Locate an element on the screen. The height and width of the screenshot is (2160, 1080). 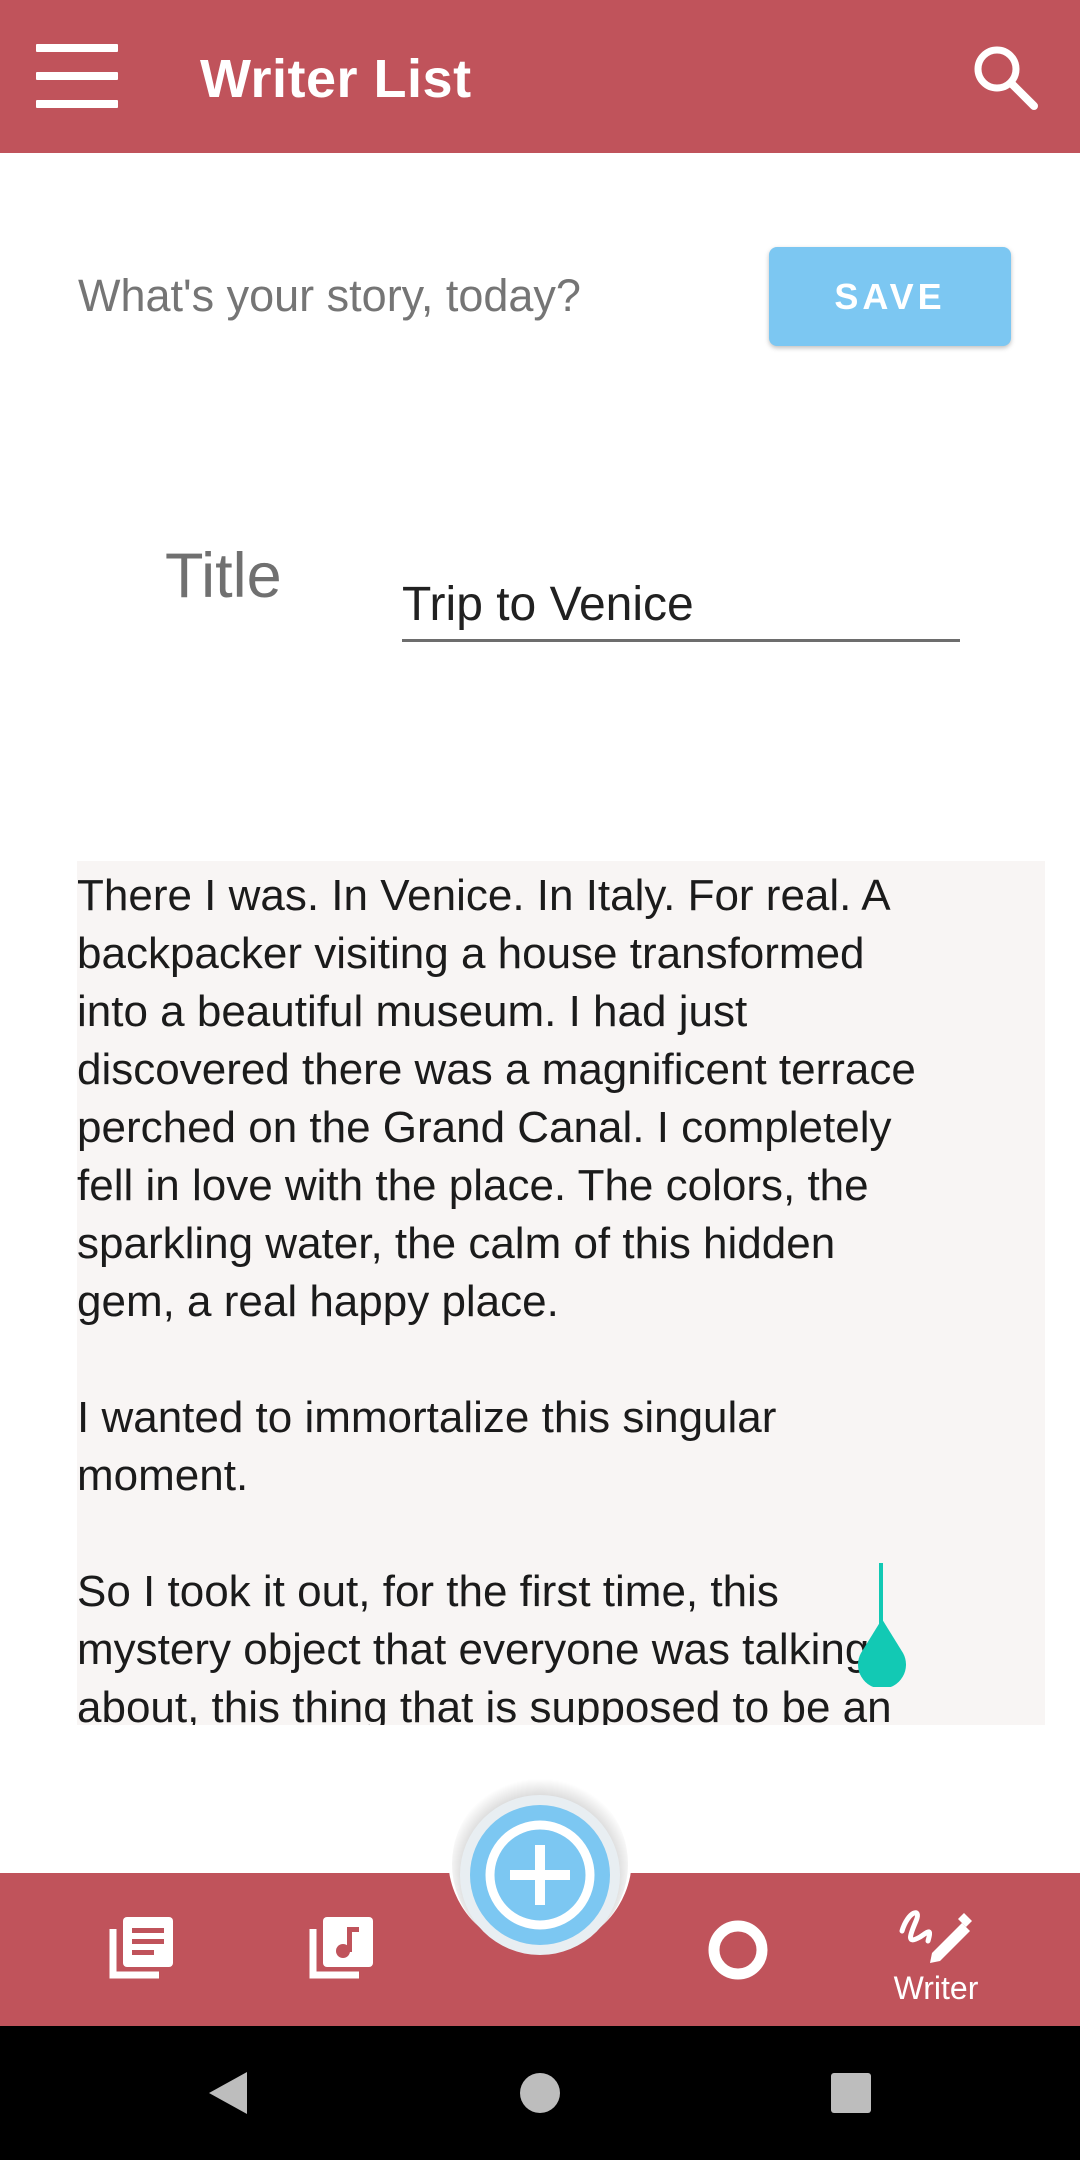
ring-icon is located at coordinates (738, 1950).